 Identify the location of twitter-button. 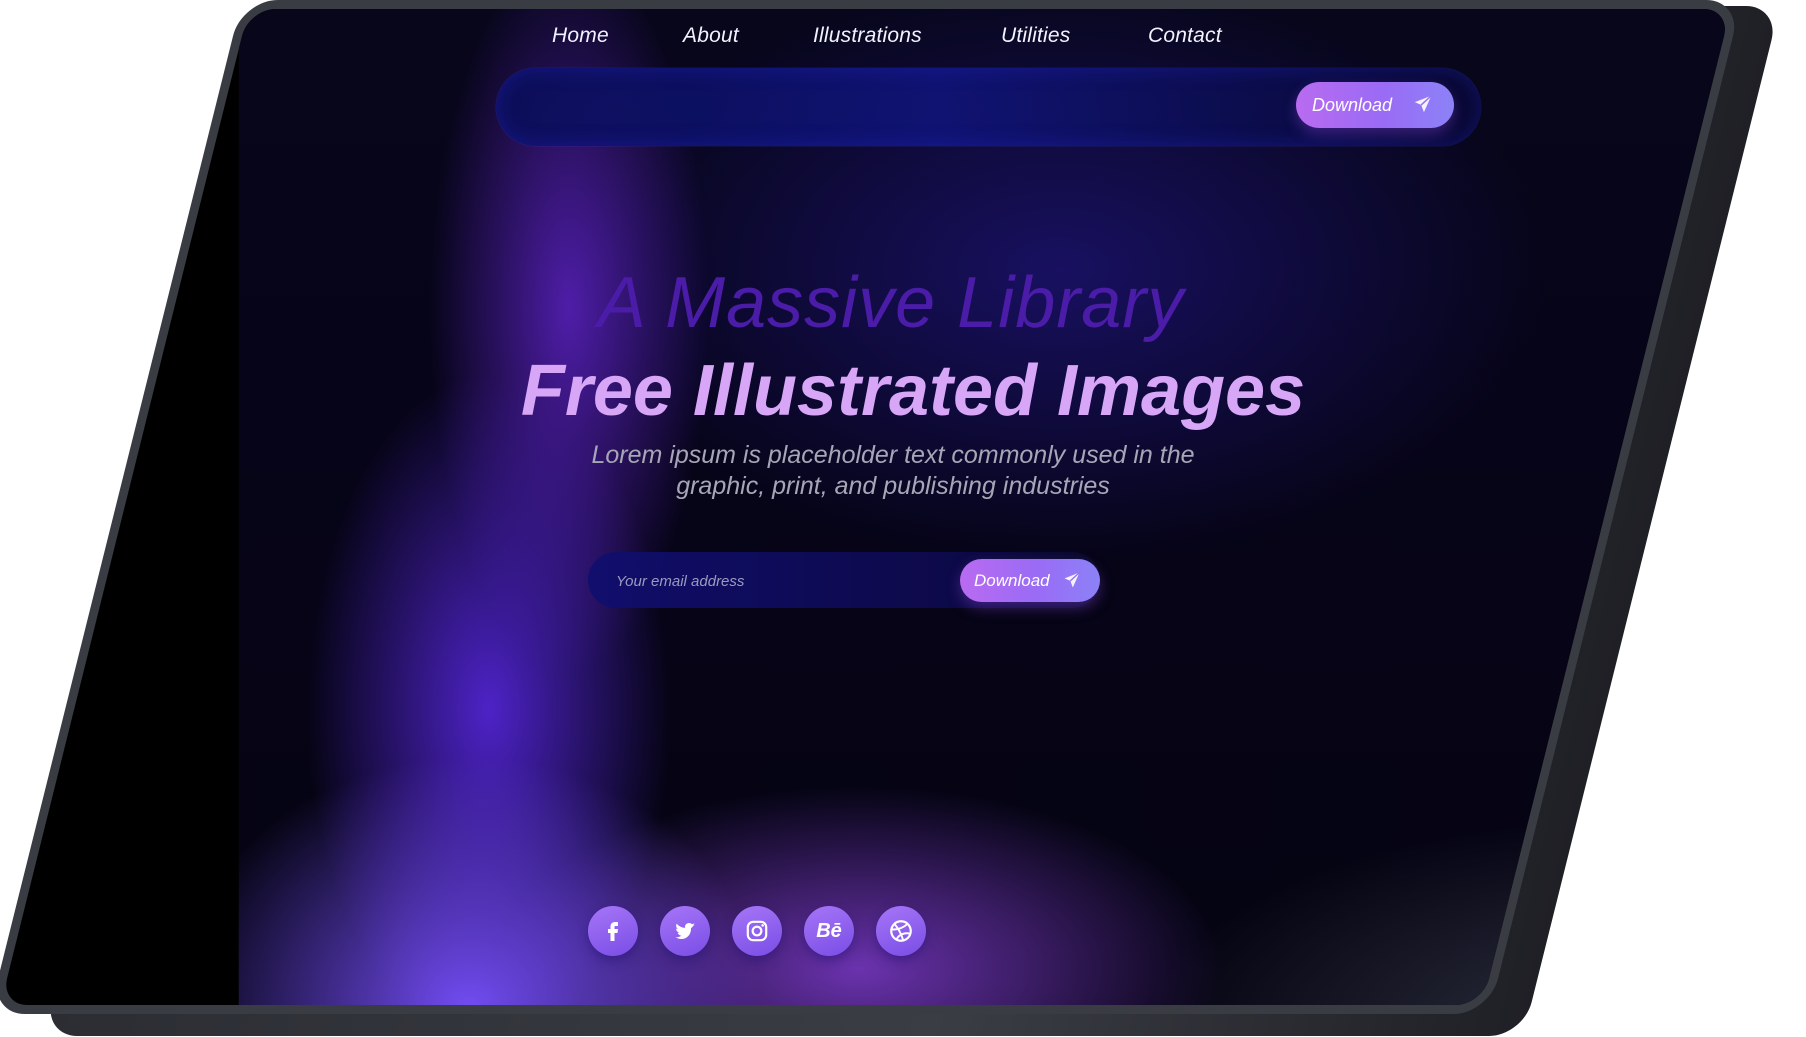
(685, 931).